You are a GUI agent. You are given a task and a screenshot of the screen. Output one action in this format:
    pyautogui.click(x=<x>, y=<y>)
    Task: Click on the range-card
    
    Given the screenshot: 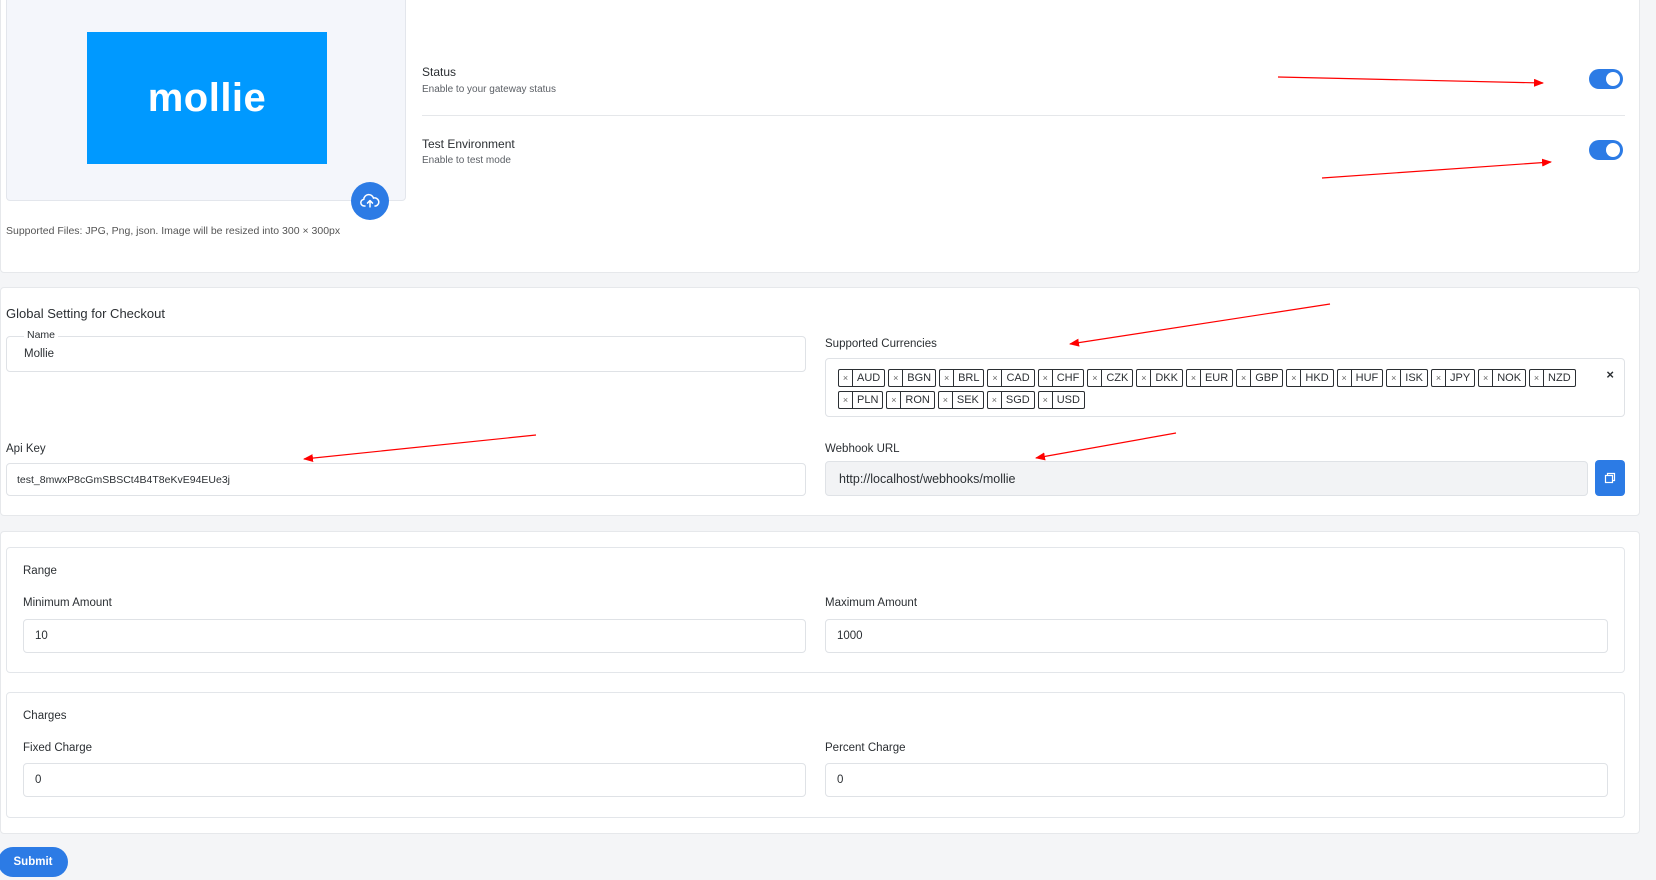 What is the action you would take?
    pyautogui.click(x=815, y=610)
    